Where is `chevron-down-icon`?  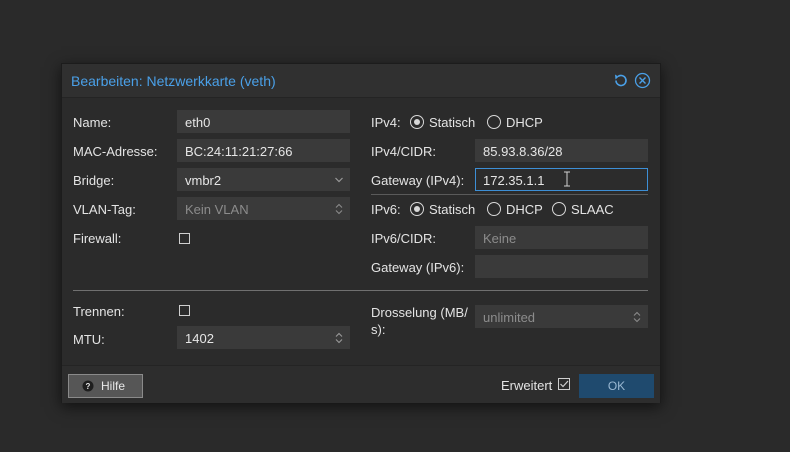 chevron-down-icon is located at coordinates (339, 180).